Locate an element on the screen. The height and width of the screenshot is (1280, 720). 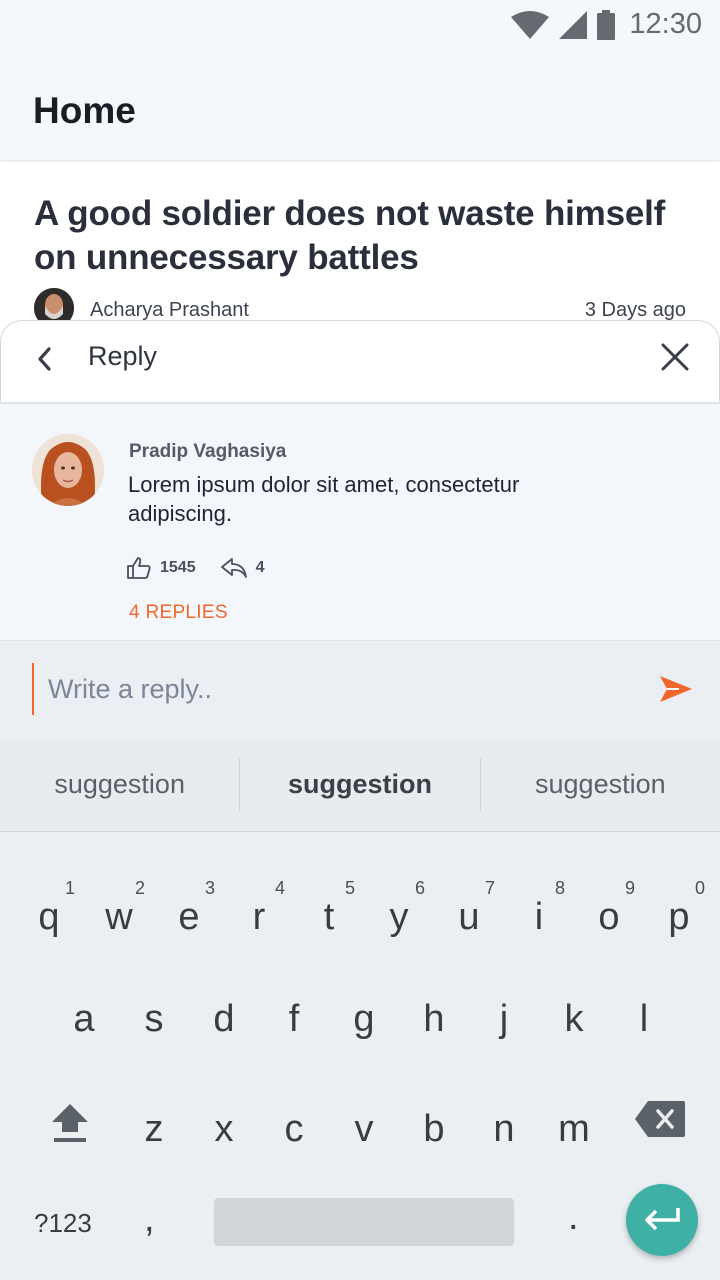
comment-author: Pradip Vaghasiya is located at coordinates (207, 452).